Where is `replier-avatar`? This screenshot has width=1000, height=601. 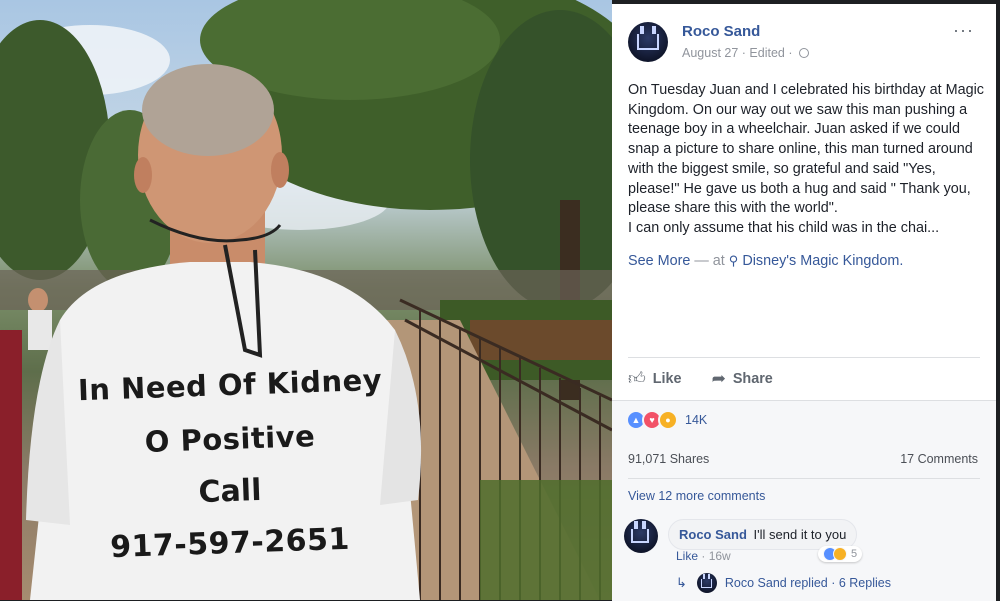
replier-avatar is located at coordinates (706, 583).